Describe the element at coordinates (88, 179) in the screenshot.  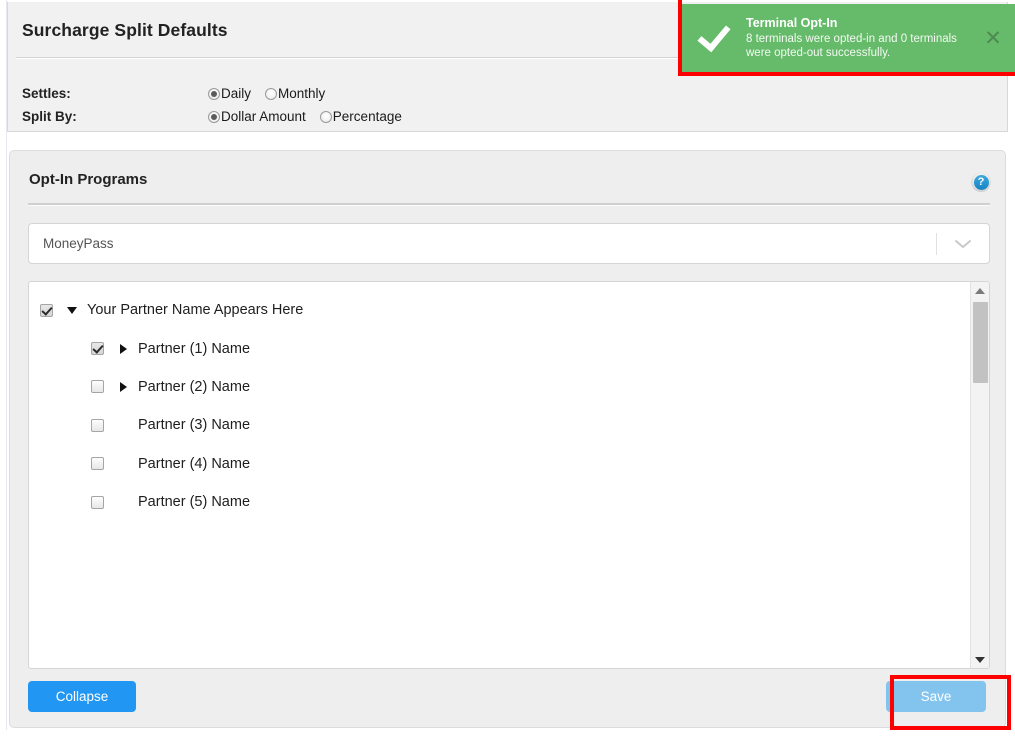
I see `card-title: Opt-In Programs` at that location.